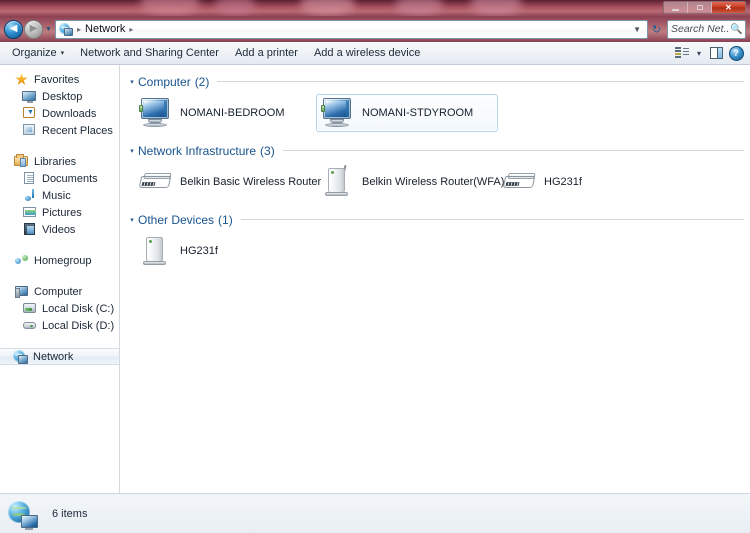 Image resolution: width=750 pixels, height=533 pixels. I want to click on sidebar-item-computer: Computer, so click(59, 291).